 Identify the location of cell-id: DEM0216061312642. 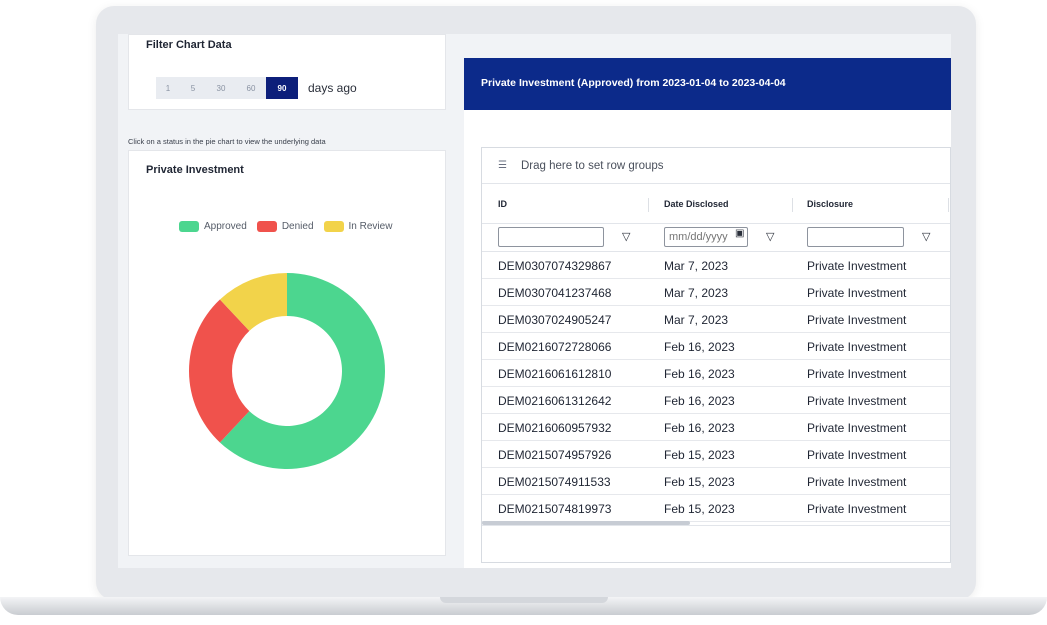
(555, 401).